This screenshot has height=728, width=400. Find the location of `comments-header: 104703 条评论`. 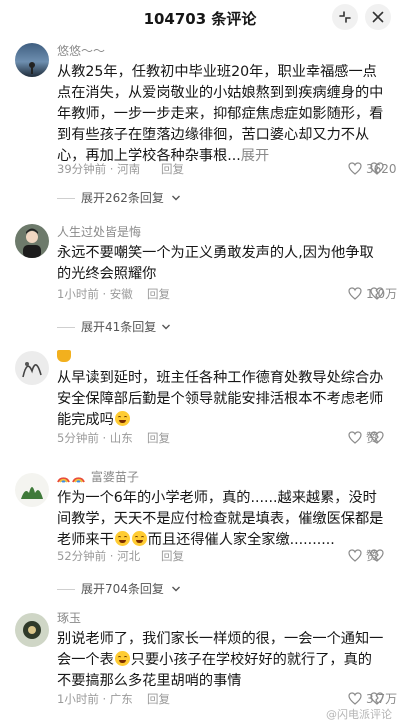

comments-header: 104703 条评论 is located at coordinates (200, 18).